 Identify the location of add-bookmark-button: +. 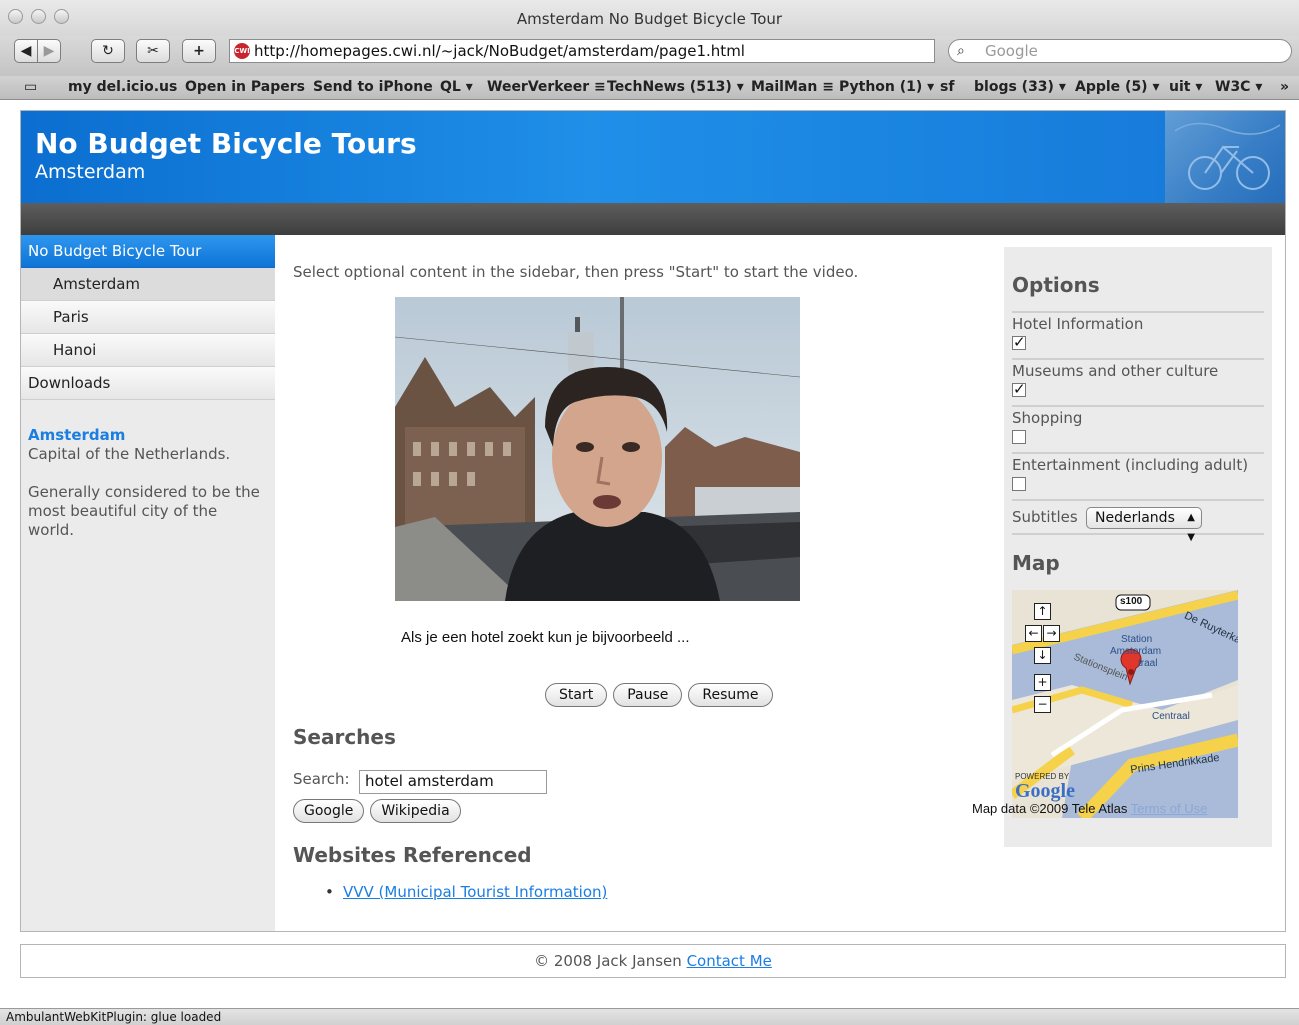
(199, 51).